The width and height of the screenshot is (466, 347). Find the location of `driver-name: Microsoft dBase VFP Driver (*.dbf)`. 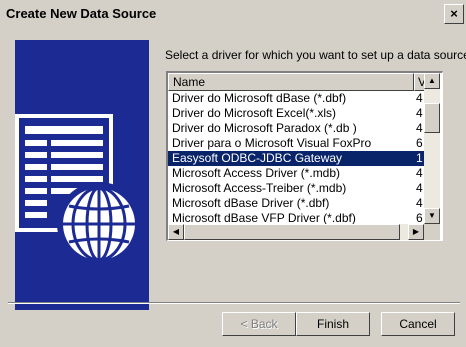

driver-name: Microsoft dBase VFP Driver (*.dbf) is located at coordinates (264, 217).